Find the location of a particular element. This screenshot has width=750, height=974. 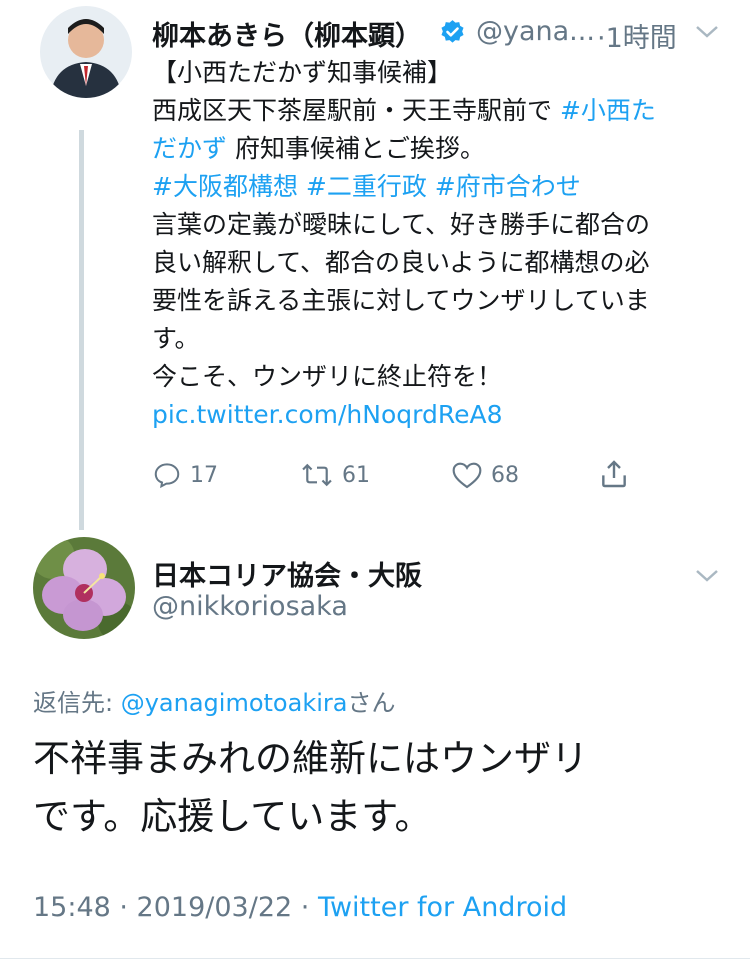

tweet2-handle: @nikkoriosaka is located at coordinates (250, 606).